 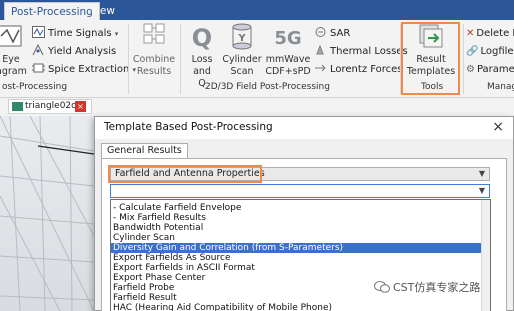 I want to click on loss-and-q-label-1: Loss and, so click(x=202, y=65).